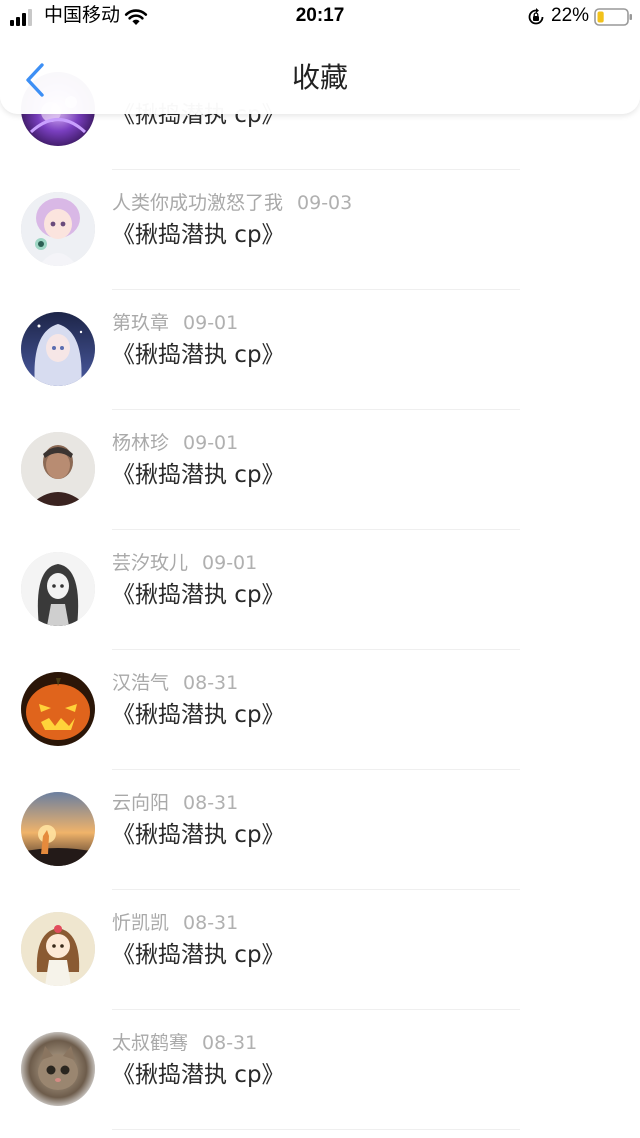 The width and height of the screenshot is (640, 1138). Describe the element at coordinates (570, 15) in the screenshot. I see `battery-percent: 22%` at that location.